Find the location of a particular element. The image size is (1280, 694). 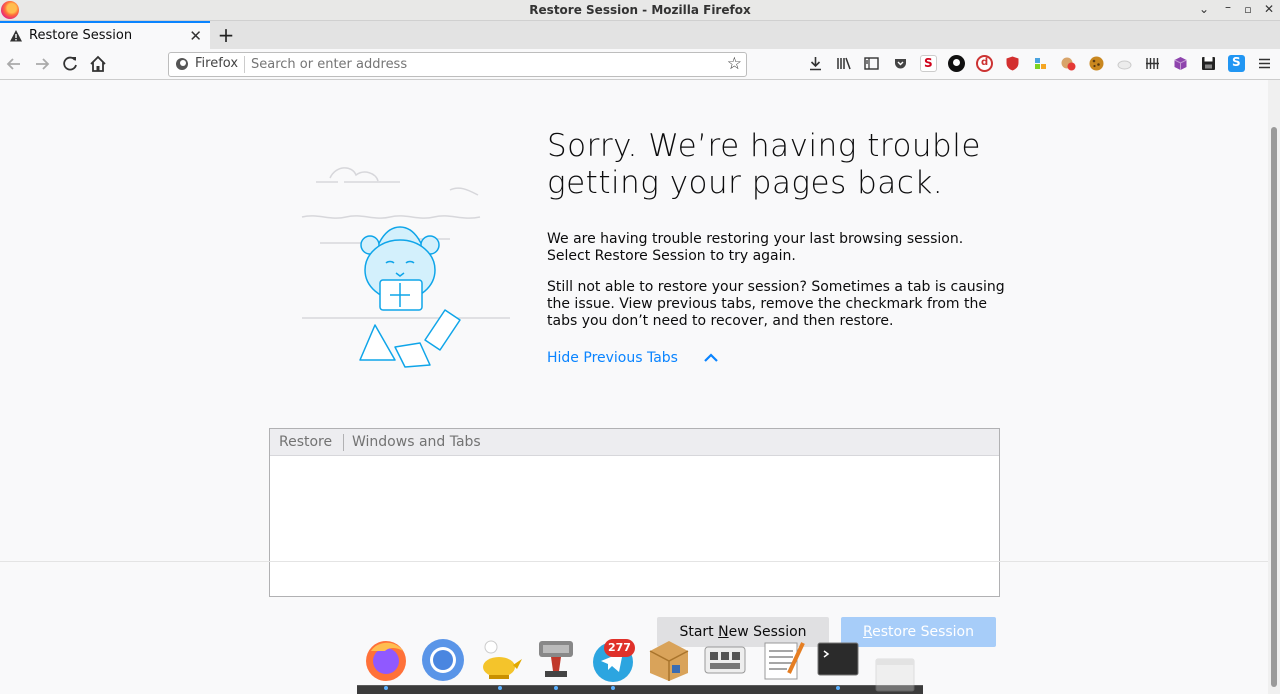

restore-session-button: Restore Session is located at coordinates (918, 632).